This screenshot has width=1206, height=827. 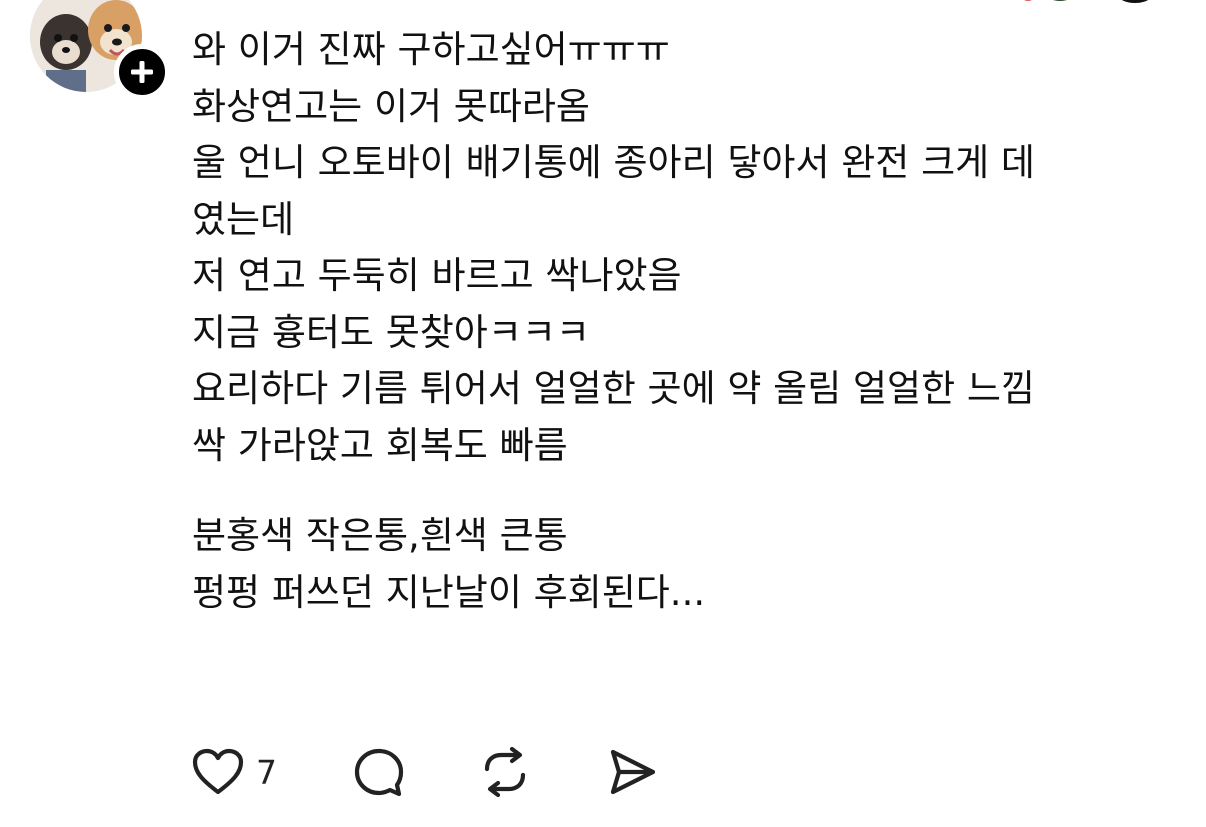 I want to click on post-line: 분홍색 작은통,흰색 큰통, so click(x=380, y=535).